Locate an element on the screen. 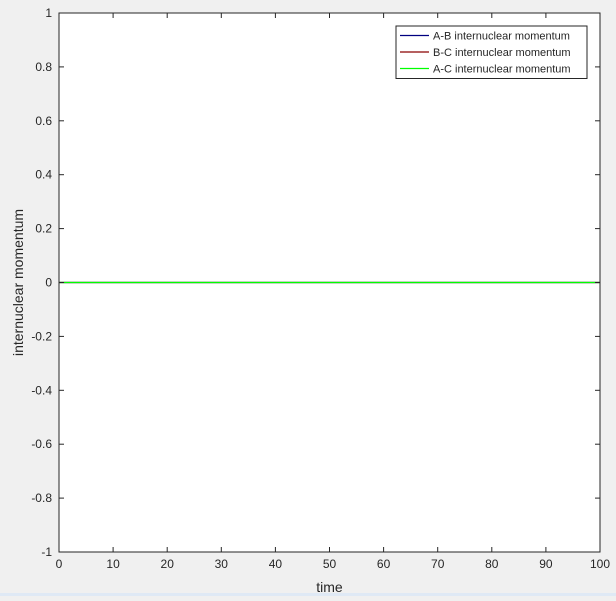 This screenshot has height=601, width=616. y-tick-label: 0.2 is located at coordinates (43, 229).